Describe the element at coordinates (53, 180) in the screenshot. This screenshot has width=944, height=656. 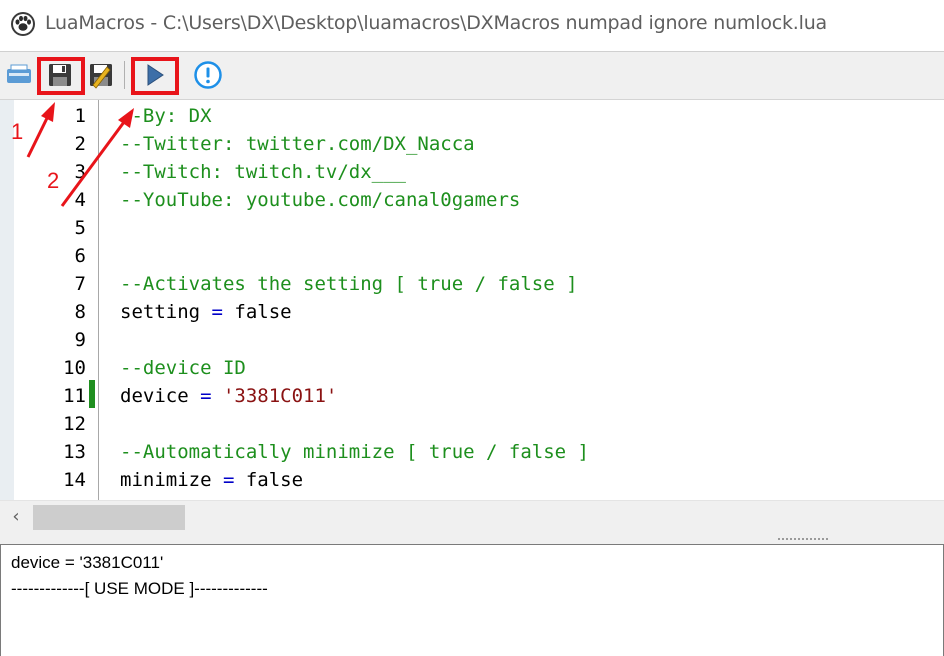
I see `annotation-label-2: 2` at that location.